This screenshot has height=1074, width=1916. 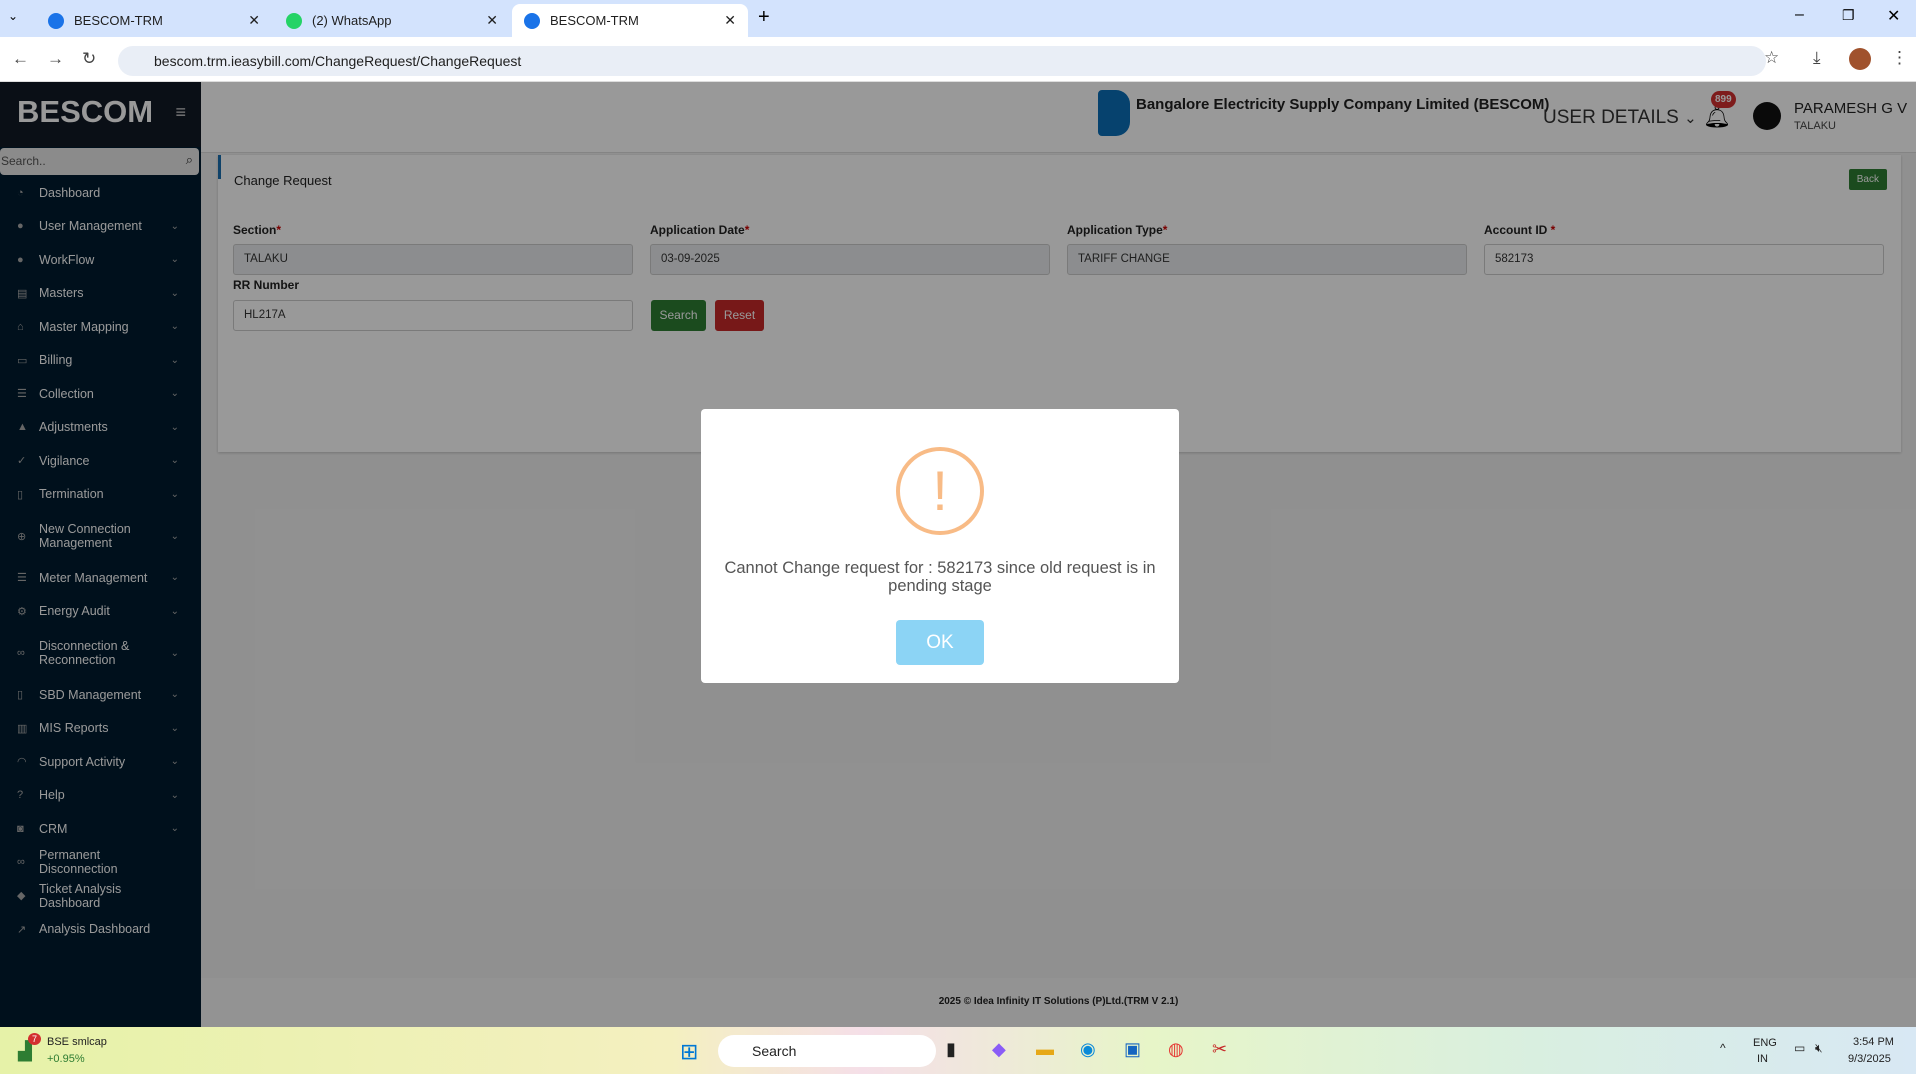 What do you see at coordinates (89, 59) in the screenshot?
I see `reload-icon: ↻` at bounding box center [89, 59].